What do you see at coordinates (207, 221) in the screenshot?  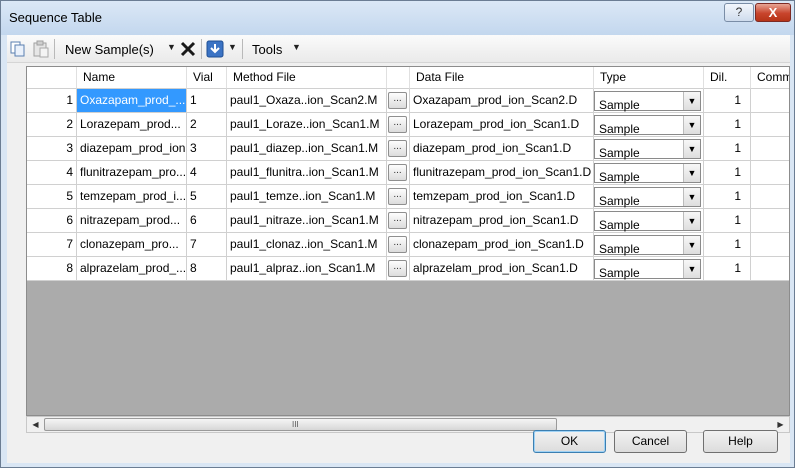 I see `cell-vial: 6` at bounding box center [207, 221].